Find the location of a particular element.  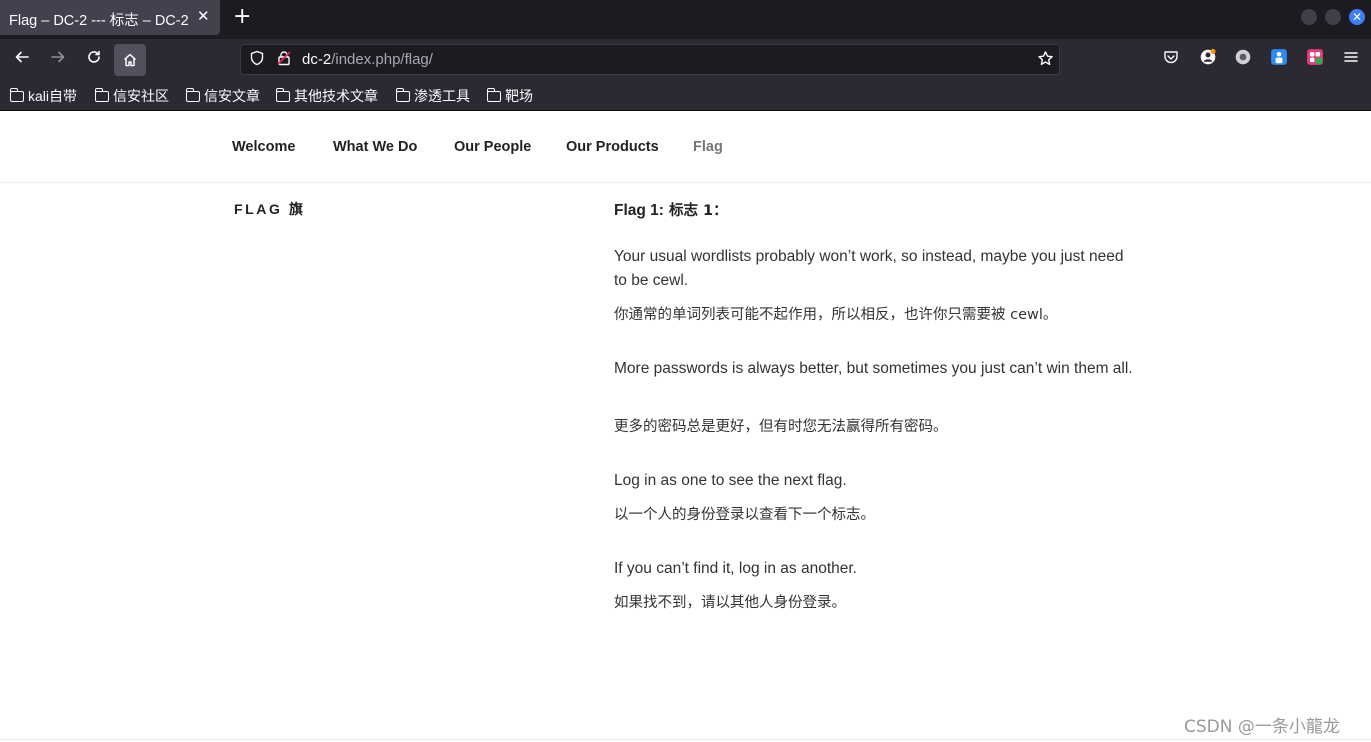

color-picker-icon is located at coordinates (1315, 60).